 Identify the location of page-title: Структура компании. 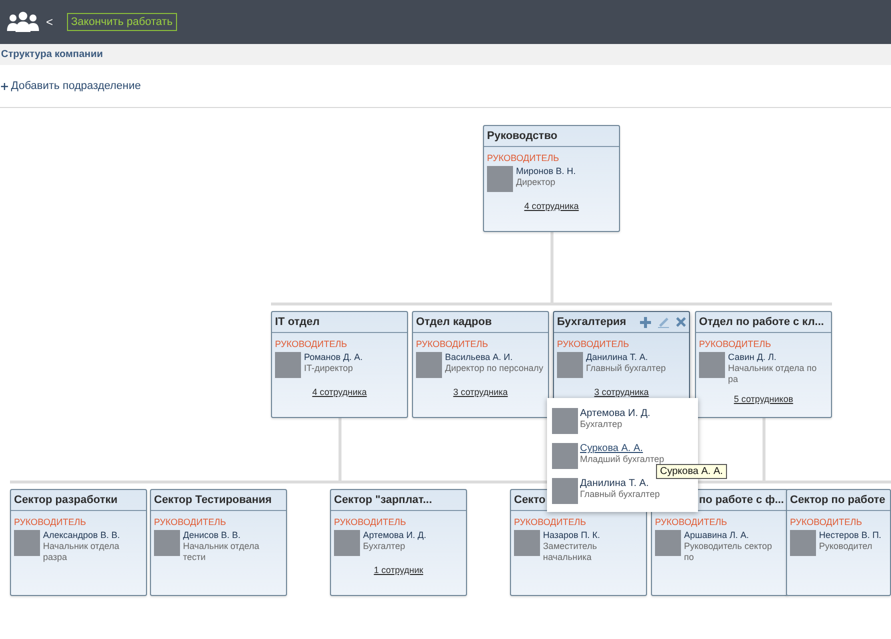
(52, 54).